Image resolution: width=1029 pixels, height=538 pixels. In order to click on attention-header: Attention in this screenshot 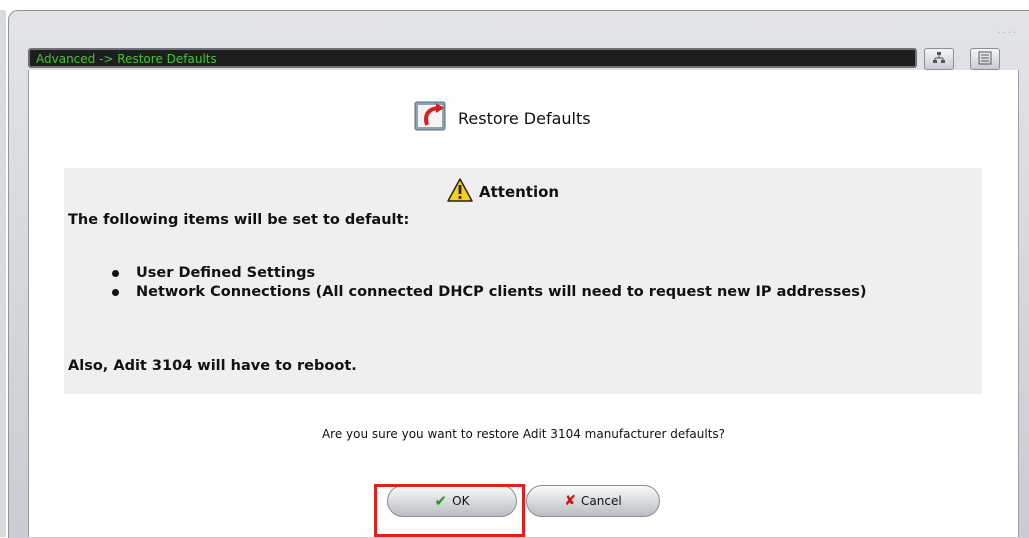, I will do `click(503, 192)`.